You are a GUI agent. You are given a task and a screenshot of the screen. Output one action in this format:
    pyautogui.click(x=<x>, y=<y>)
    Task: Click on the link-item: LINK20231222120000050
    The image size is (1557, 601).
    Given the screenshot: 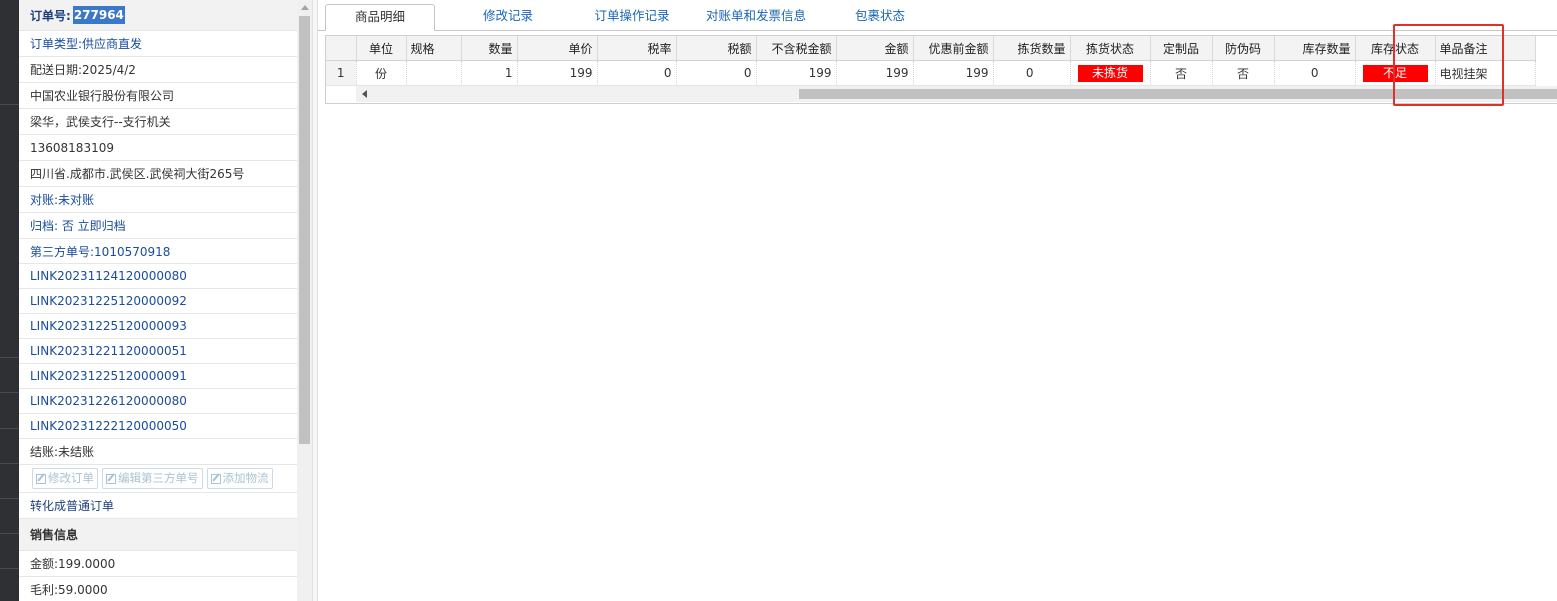 What is the action you would take?
    pyautogui.click(x=158, y=426)
    